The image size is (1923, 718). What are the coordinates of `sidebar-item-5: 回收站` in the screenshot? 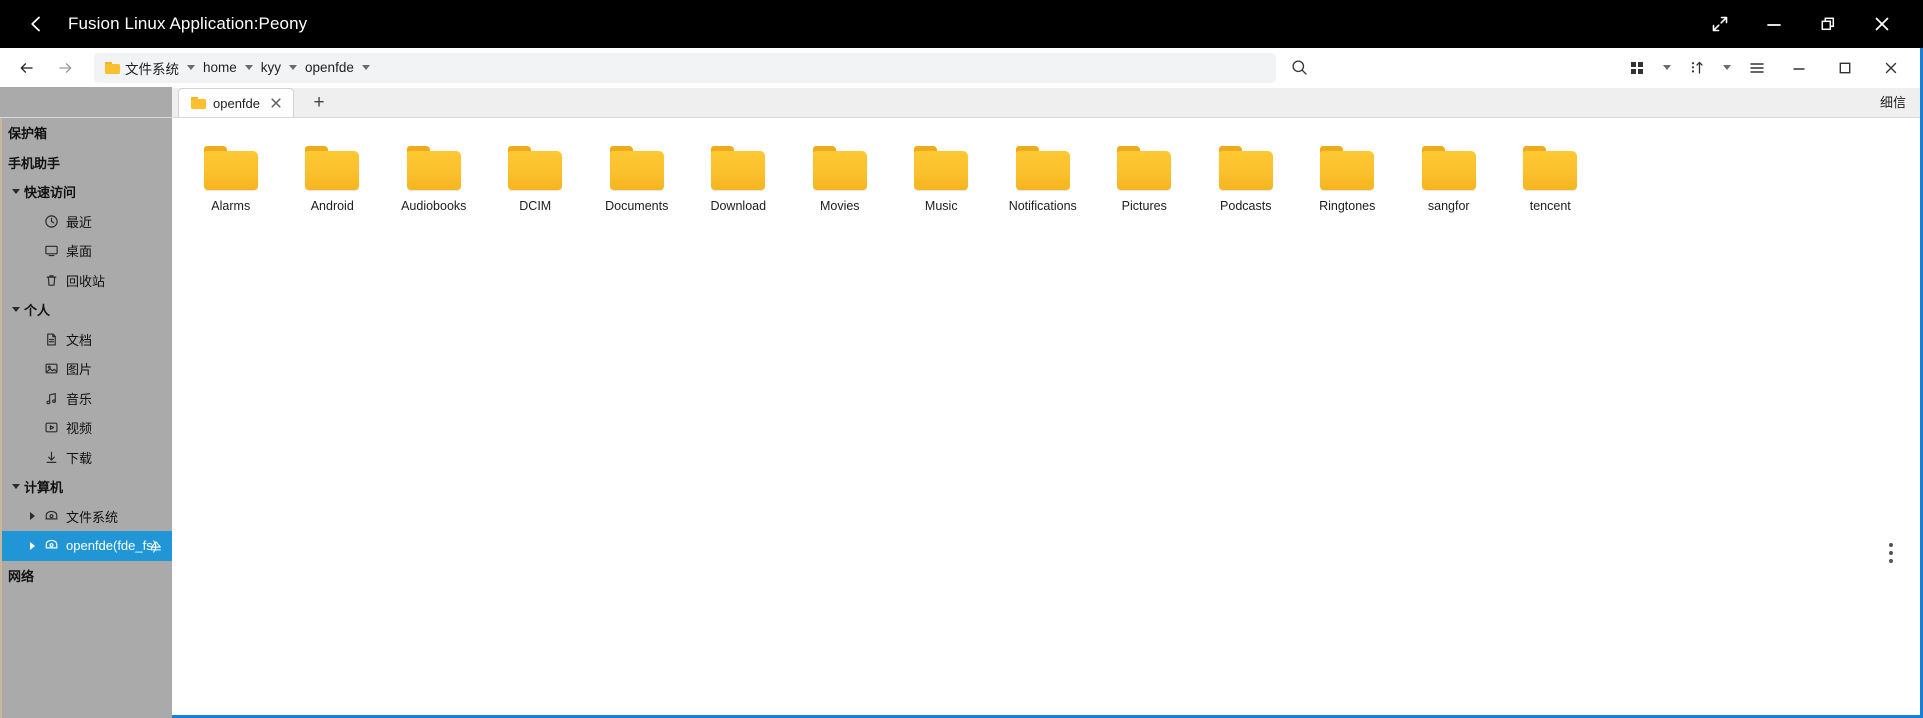 It's located at (87, 281).